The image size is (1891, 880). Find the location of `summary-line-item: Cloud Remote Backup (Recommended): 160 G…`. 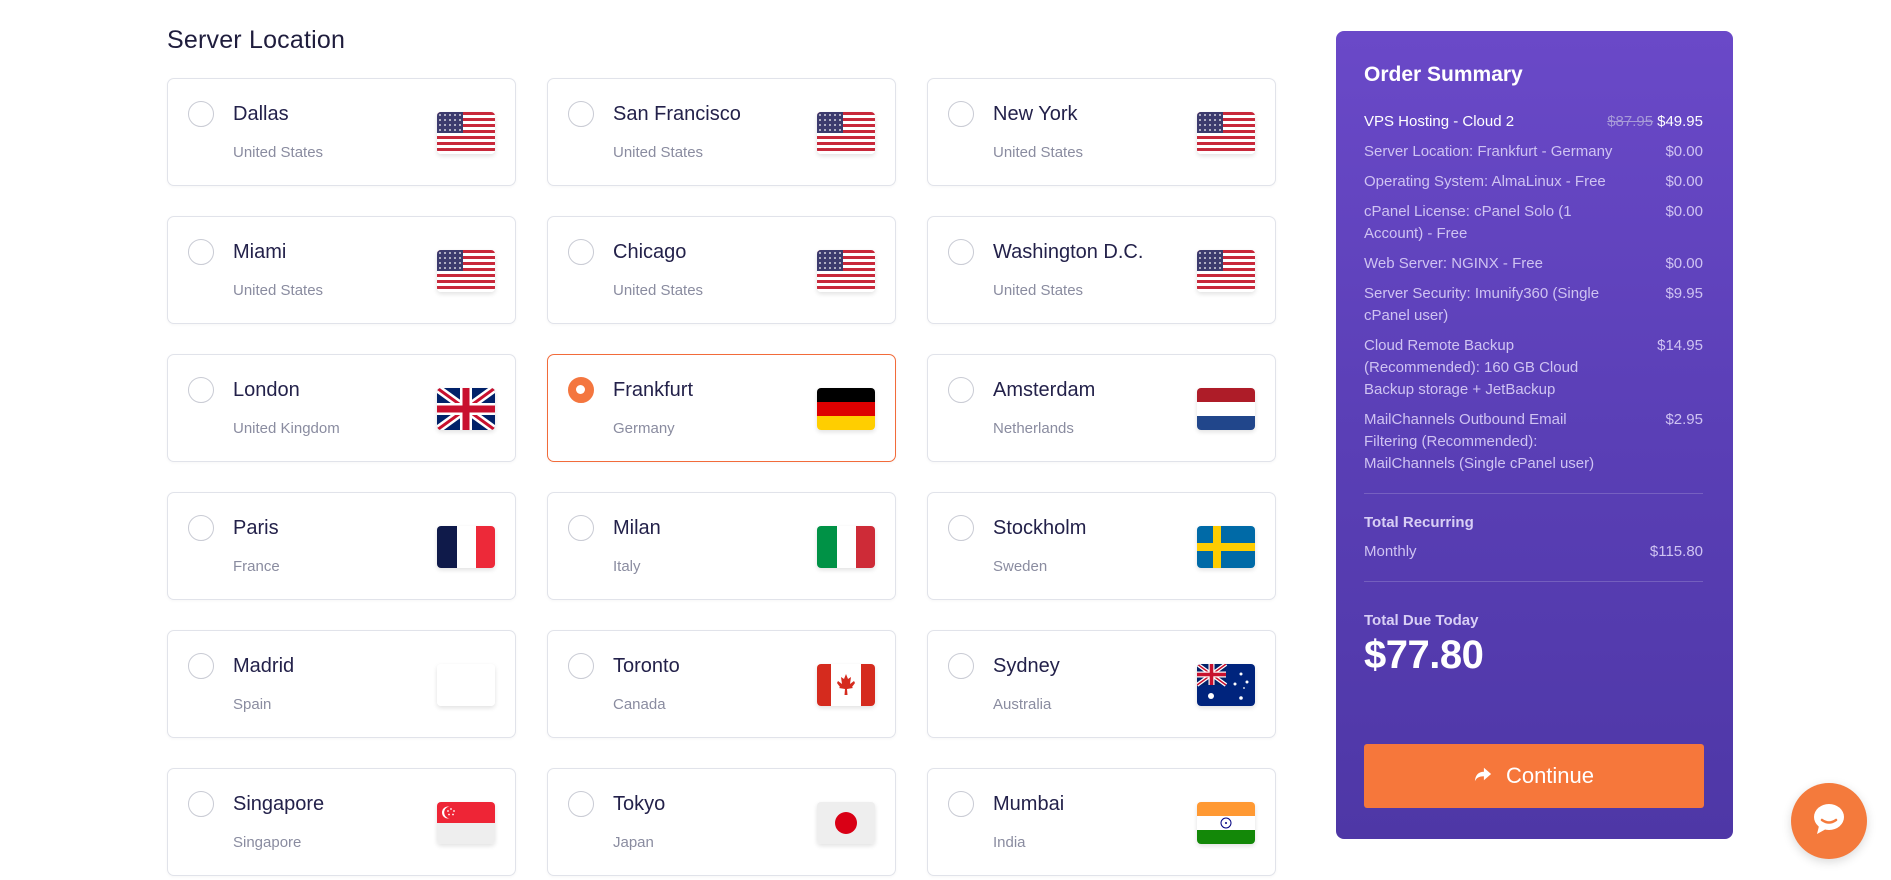

summary-line-item: Cloud Remote Backup (Recommended): 160 G… is located at coordinates (1533, 368).